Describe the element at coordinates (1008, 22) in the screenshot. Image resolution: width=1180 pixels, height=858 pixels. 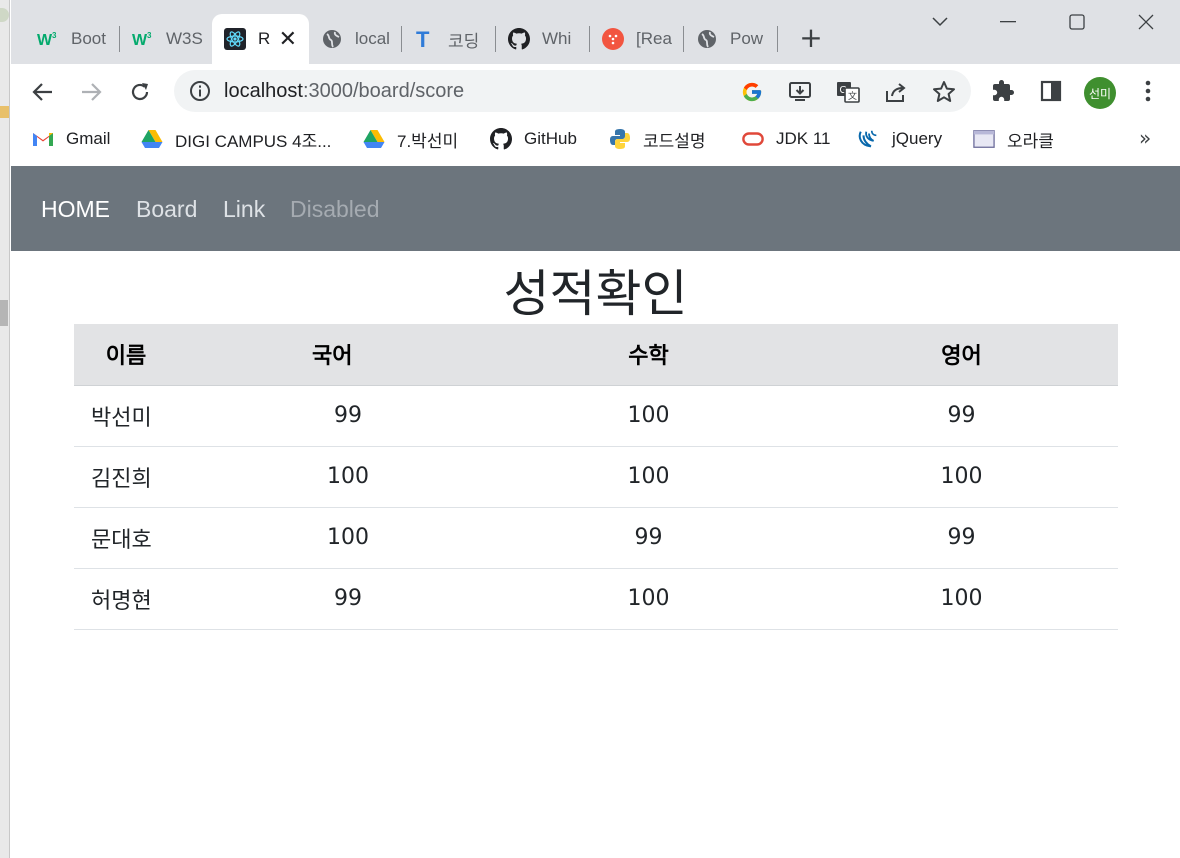
I see `minimize-icon` at that location.